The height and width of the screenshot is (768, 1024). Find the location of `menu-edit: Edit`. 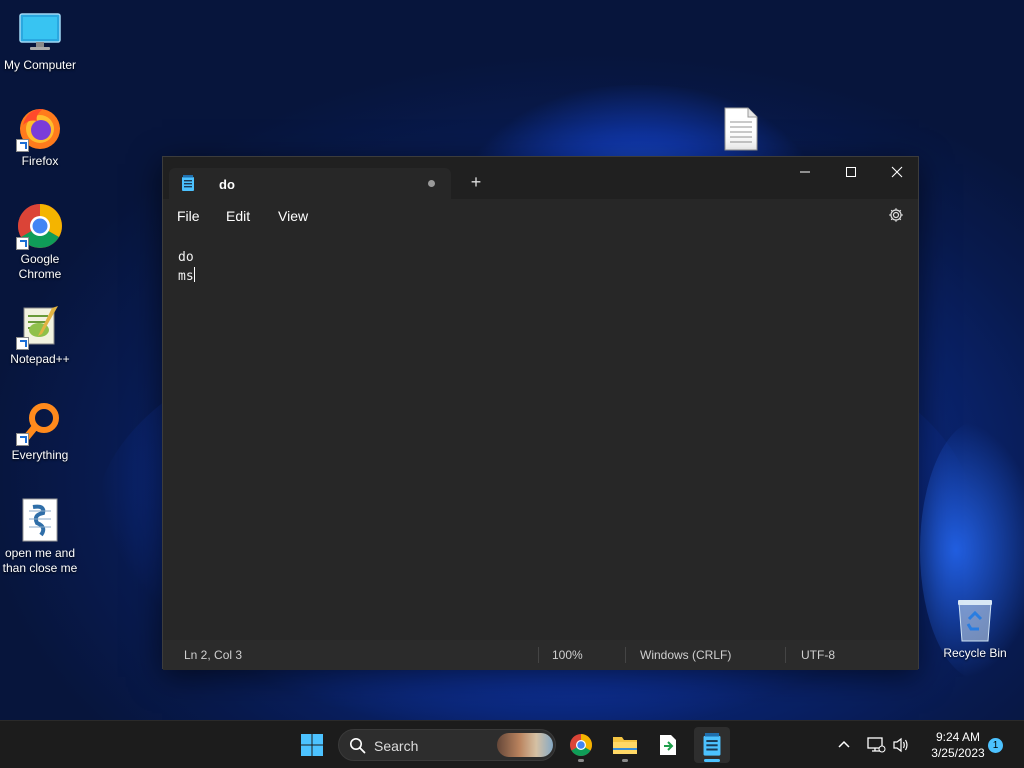

menu-edit: Edit is located at coordinates (238, 216).